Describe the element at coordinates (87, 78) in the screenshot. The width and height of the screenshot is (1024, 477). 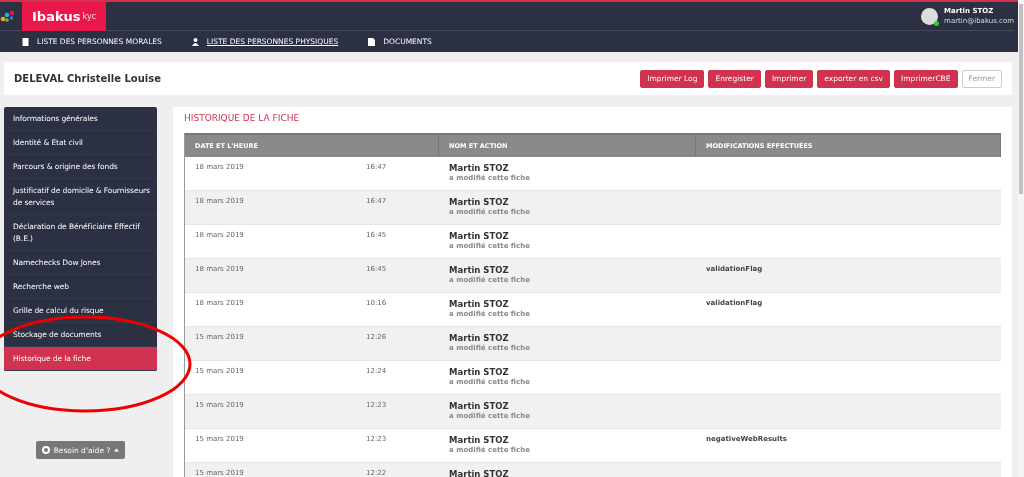
I see `record-title: DELEVAL Christelle Louise` at that location.